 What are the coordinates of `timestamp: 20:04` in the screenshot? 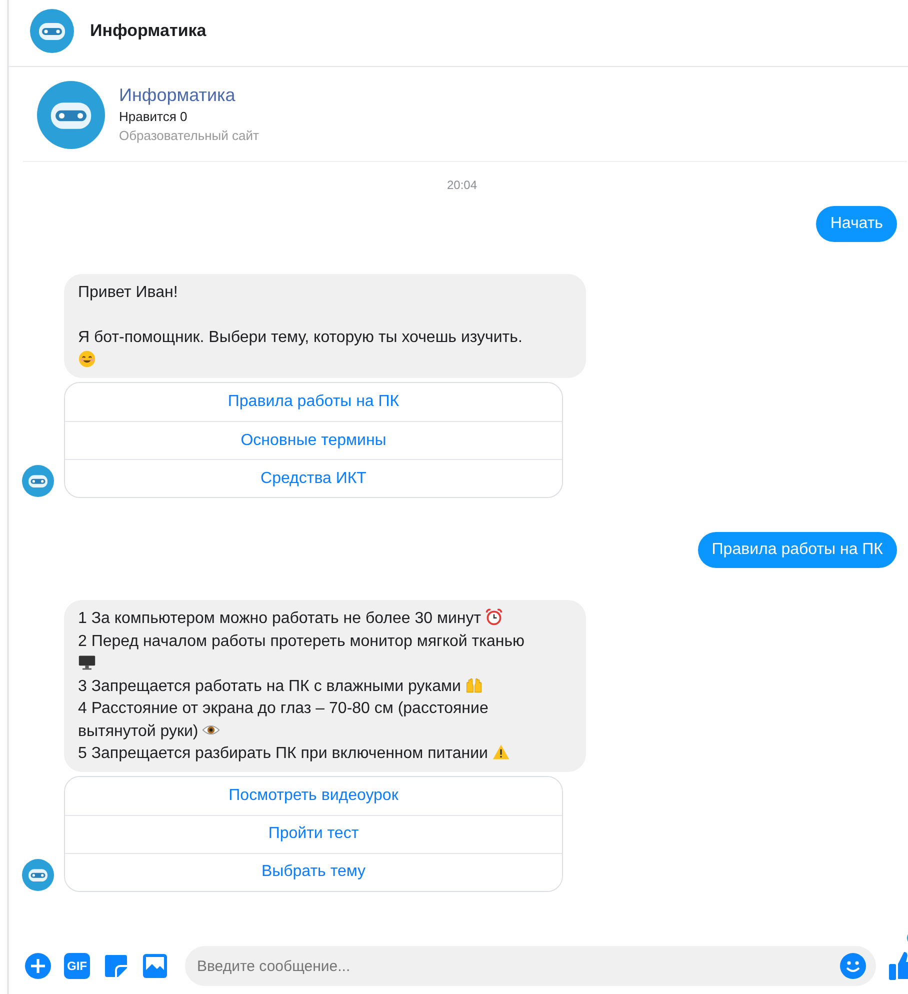 It's located at (462, 185).